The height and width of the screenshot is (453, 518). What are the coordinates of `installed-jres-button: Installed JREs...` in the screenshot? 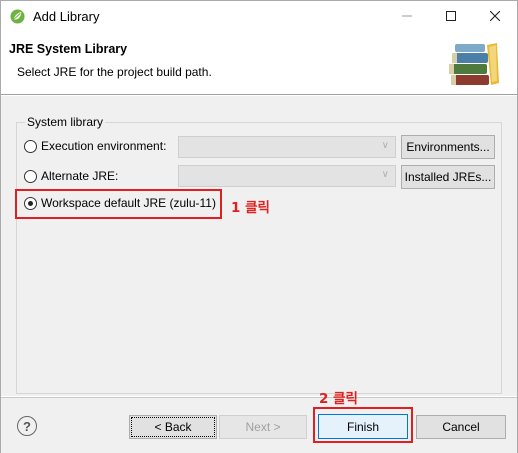 It's located at (448, 177).